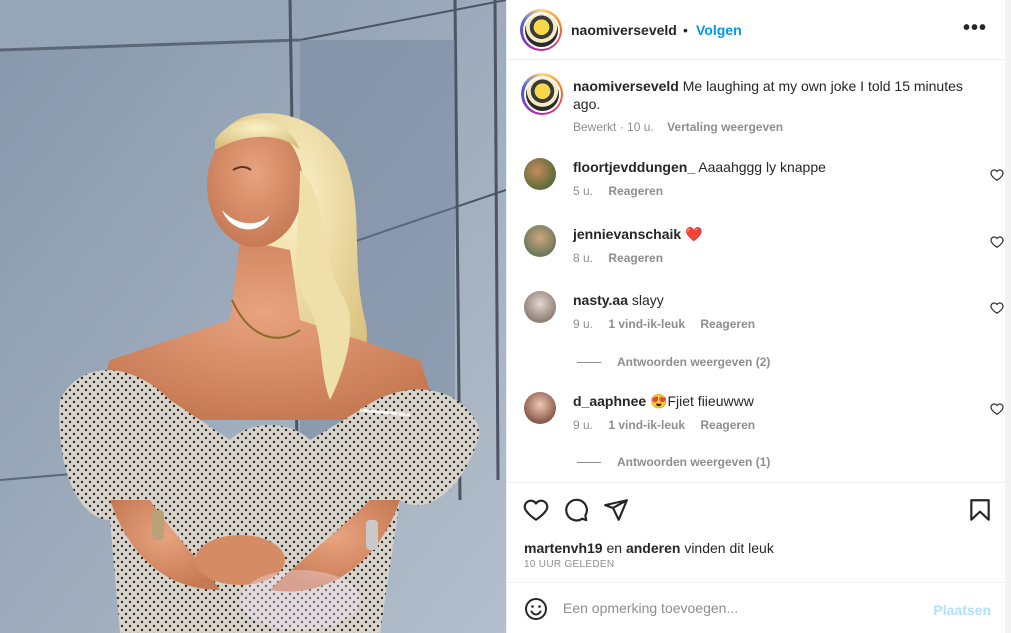 The image size is (1011, 633). What do you see at coordinates (725, 127) in the screenshot?
I see `translate-link: Vertaling weergeven` at bounding box center [725, 127].